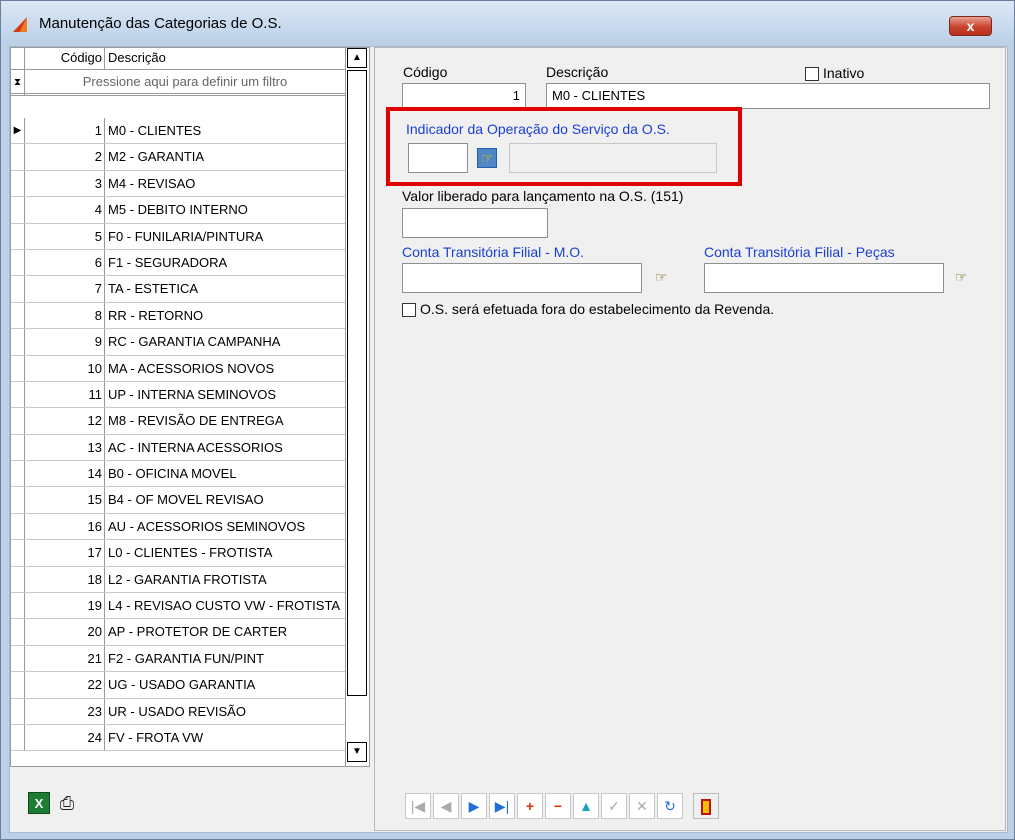 The height and width of the screenshot is (840, 1015). Describe the element at coordinates (558, 806) in the screenshot. I see `delete-record-button: −` at that location.